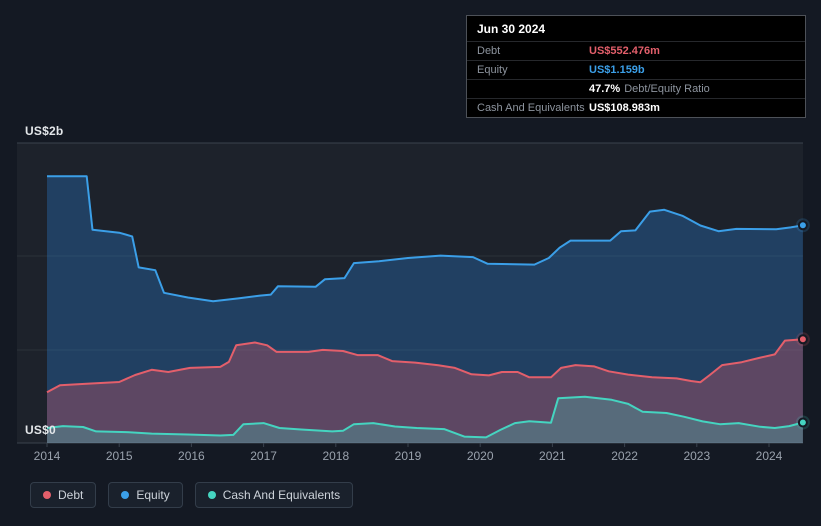  What do you see at coordinates (71, 495) in the screenshot?
I see `legend-debt-label: Debt` at bounding box center [71, 495].